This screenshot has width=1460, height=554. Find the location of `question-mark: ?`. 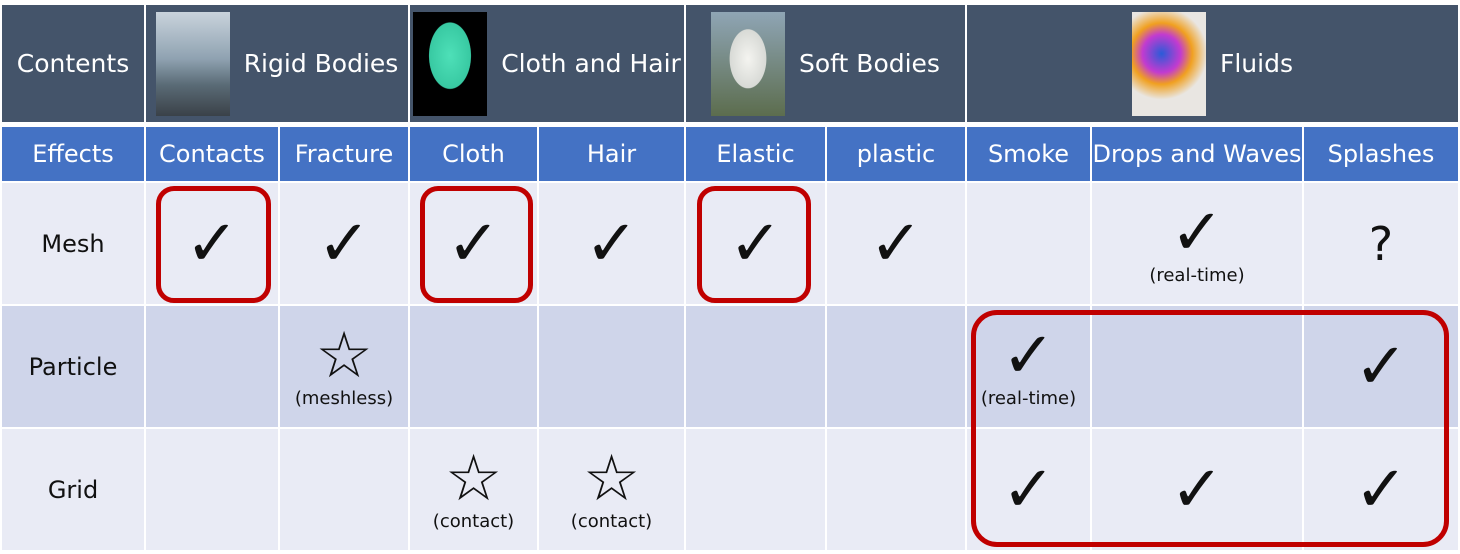

question-mark: ? is located at coordinates (1381, 243).